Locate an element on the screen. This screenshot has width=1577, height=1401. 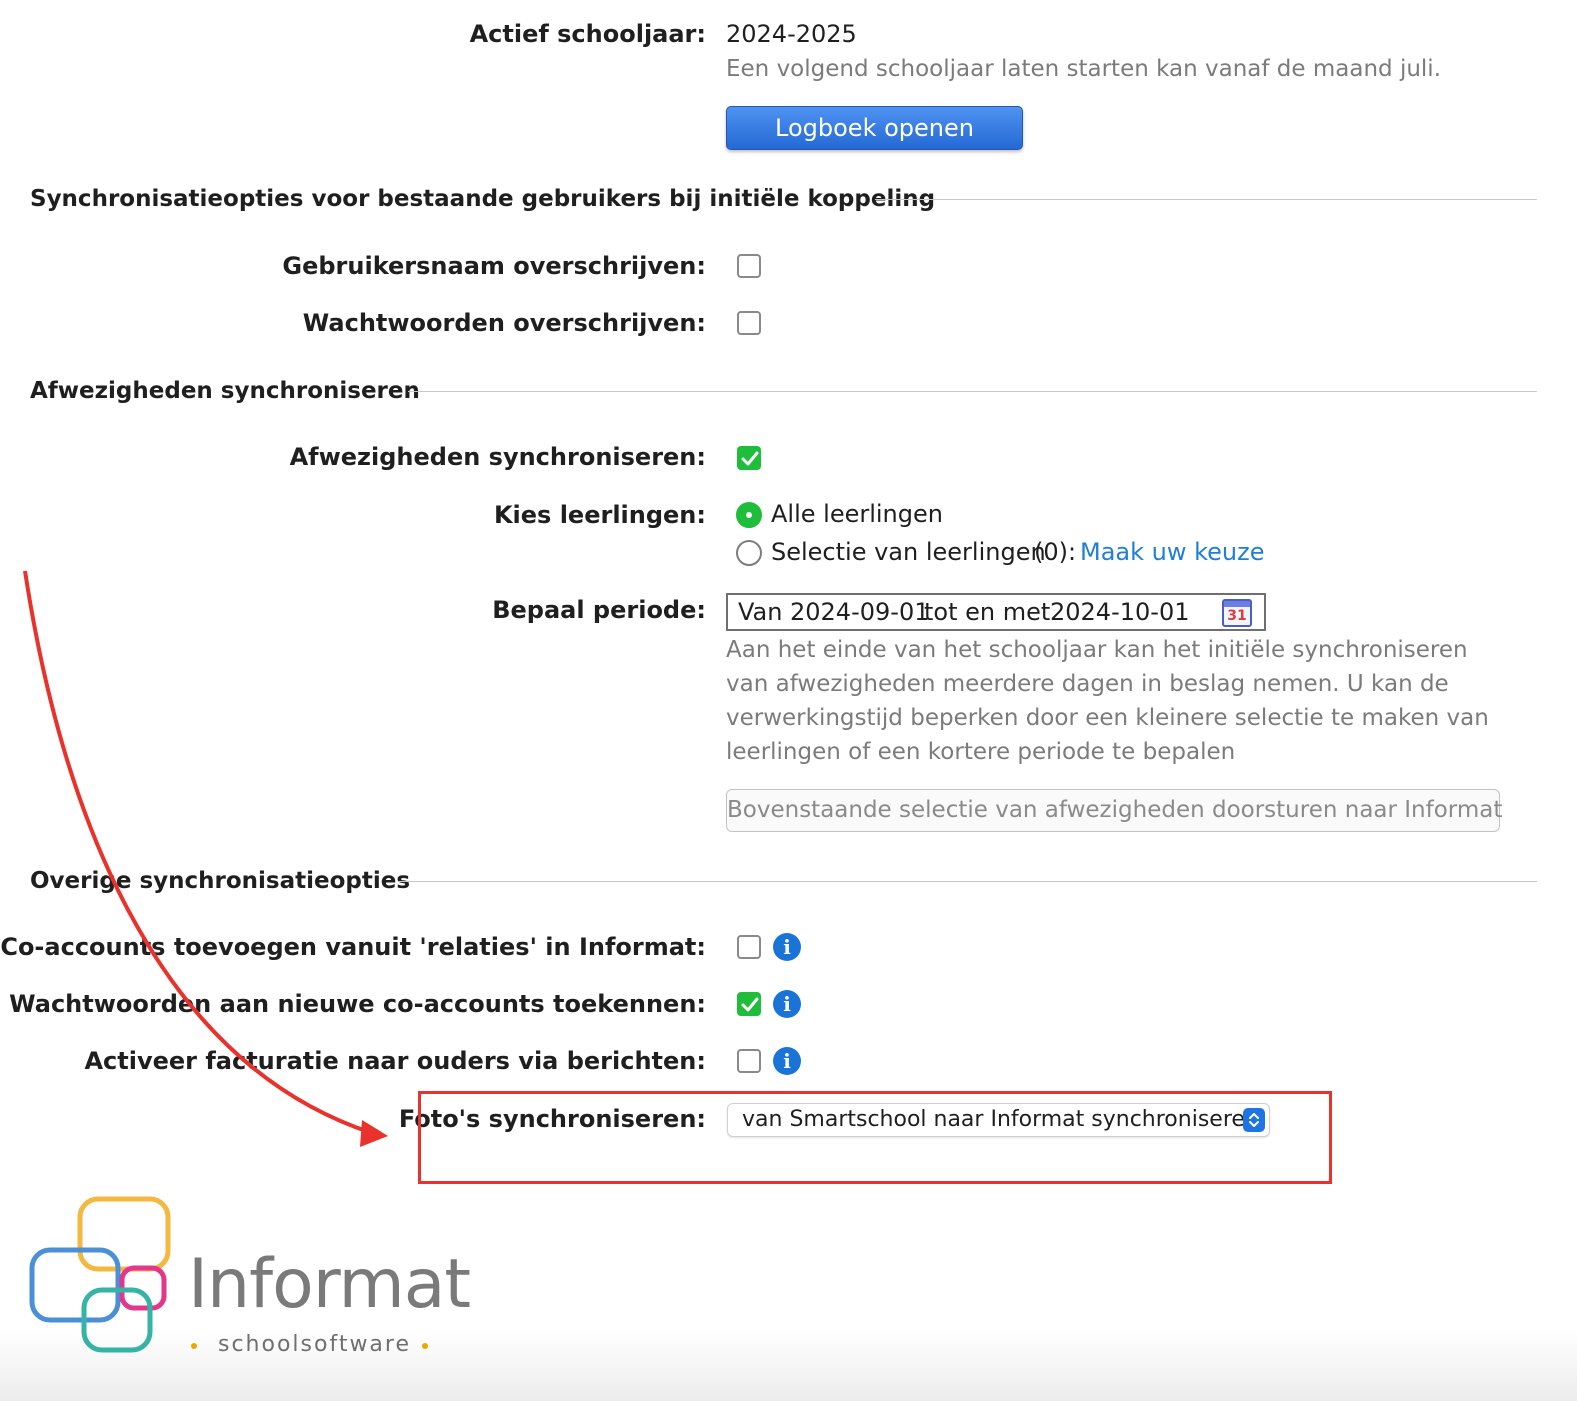
arrow-annotation-icon is located at coordinates (205, 858).